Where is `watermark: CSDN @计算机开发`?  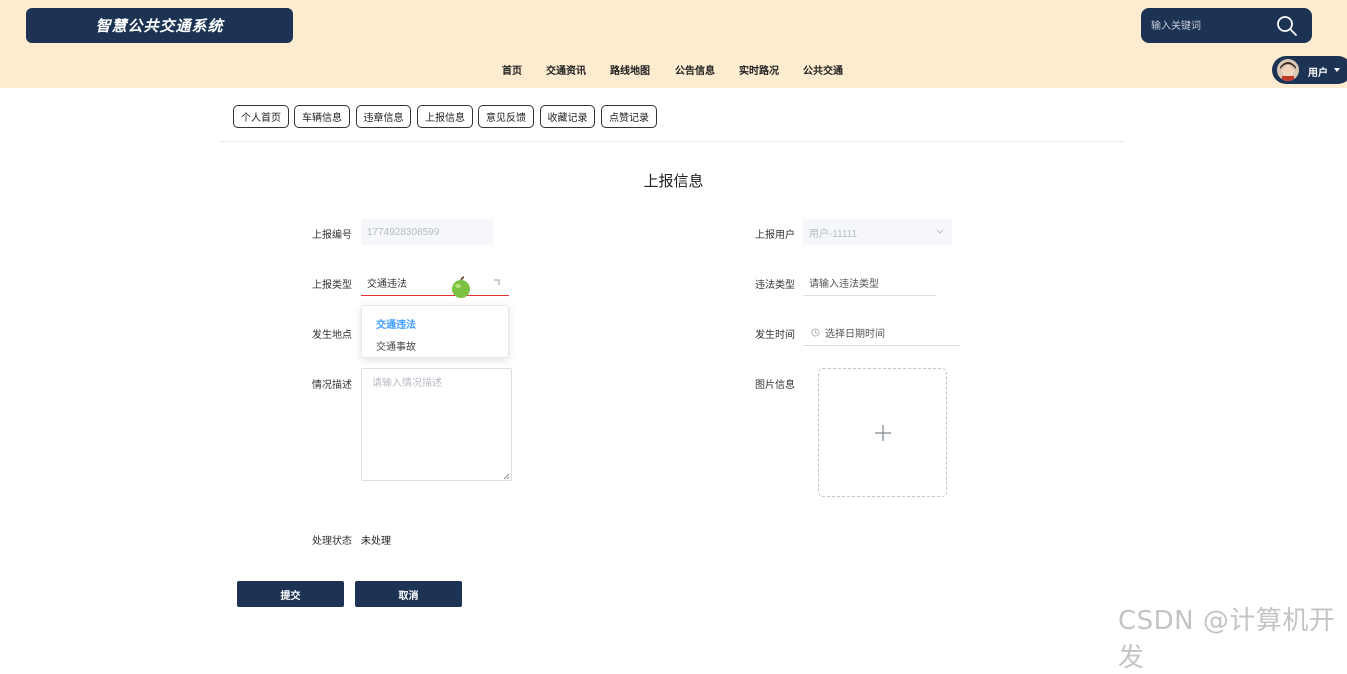 watermark: CSDN @计算机开发 is located at coordinates (1227, 639).